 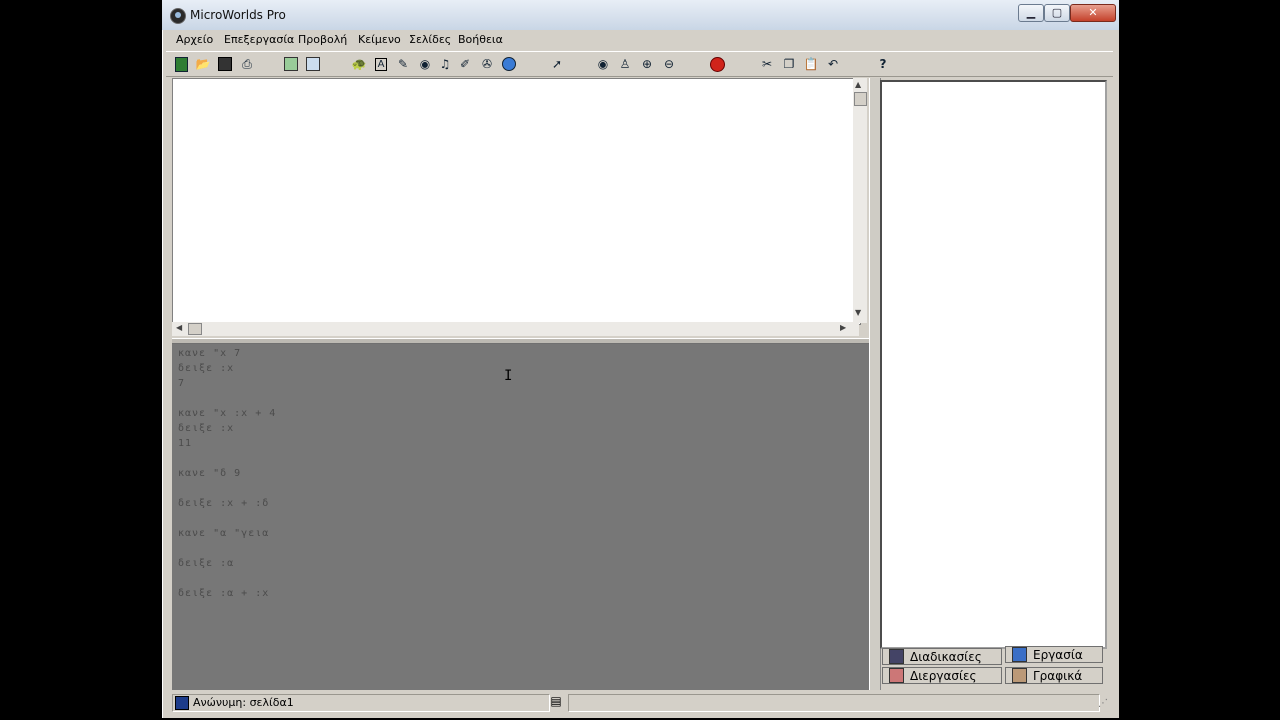 What do you see at coordinates (379, 39) in the screenshot?
I see `menu-text: Κείμενο` at bounding box center [379, 39].